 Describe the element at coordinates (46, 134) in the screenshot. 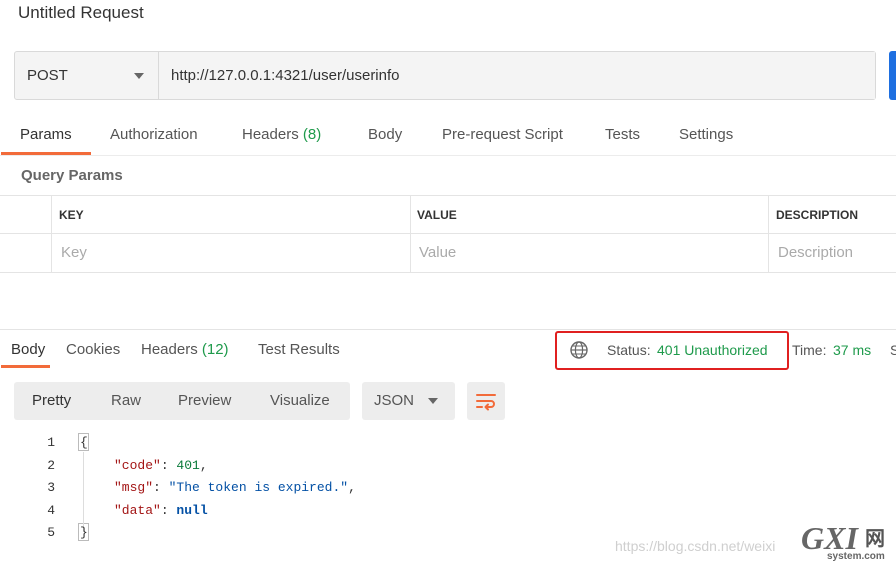

I see `tab-params: Params` at that location.